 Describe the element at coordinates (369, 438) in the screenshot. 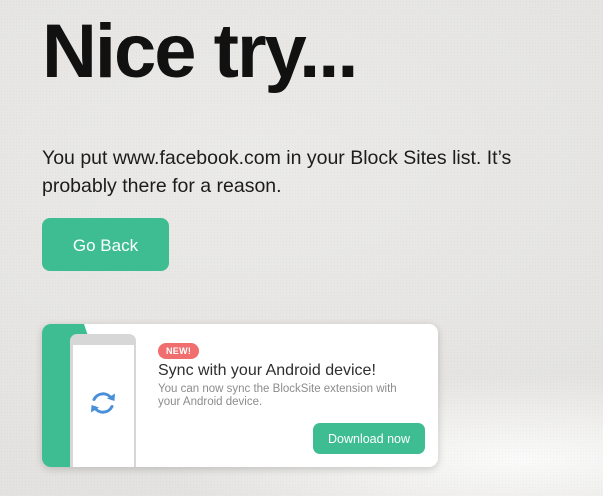

I see `download-now-button: Download now` at that location.